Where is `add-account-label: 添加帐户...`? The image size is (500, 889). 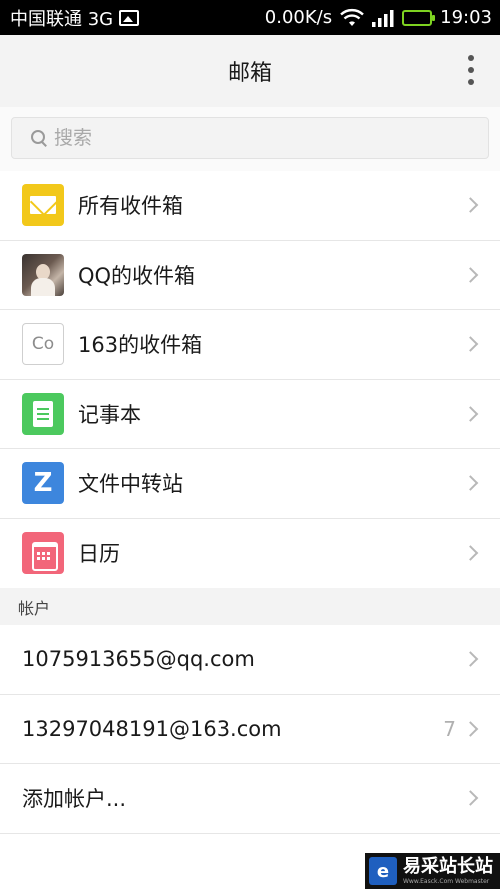
add-account-label: 添加帐户... is located at coordinates (74, 799).